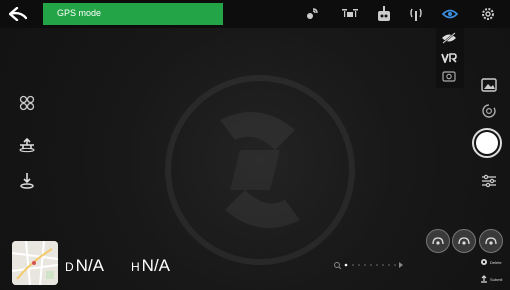  What do you see at coordinates (484, 279) in the screenshot?
I see `upload-icon` at bounding box center [484, 279].